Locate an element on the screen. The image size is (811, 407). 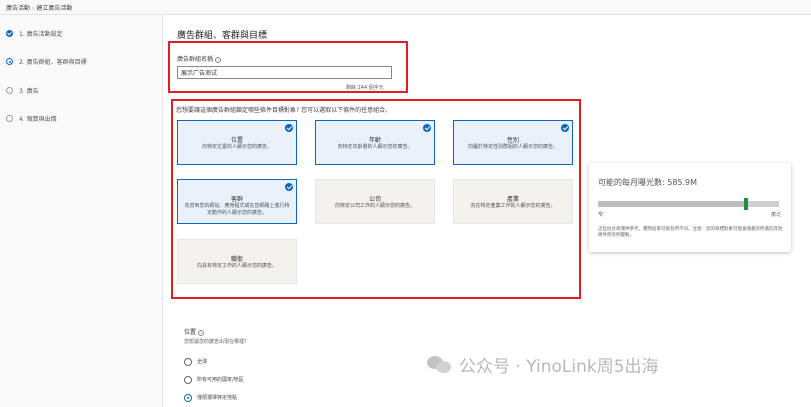
audience-broad-label: 廣泛 is located at coordinates (775, 215).